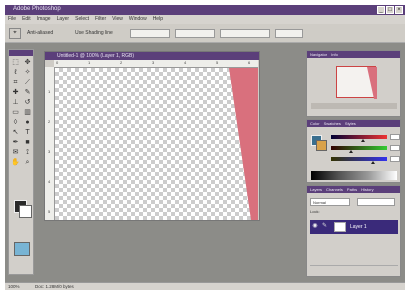  What do you see at coordinates (54, 286) in the screenshot?
I see `doc-size: Doc: 1.28M/0 bytes` at bounding box center [54, 286].